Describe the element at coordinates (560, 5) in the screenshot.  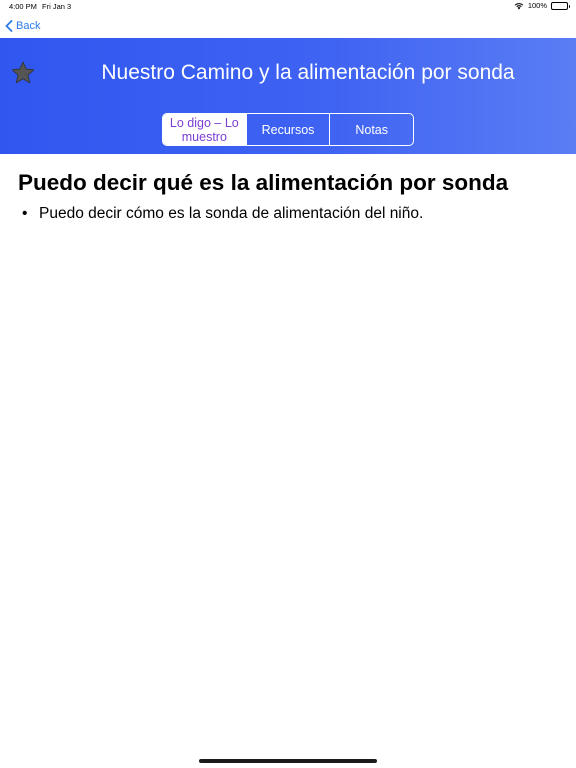
I see `battery-icon` at that location.